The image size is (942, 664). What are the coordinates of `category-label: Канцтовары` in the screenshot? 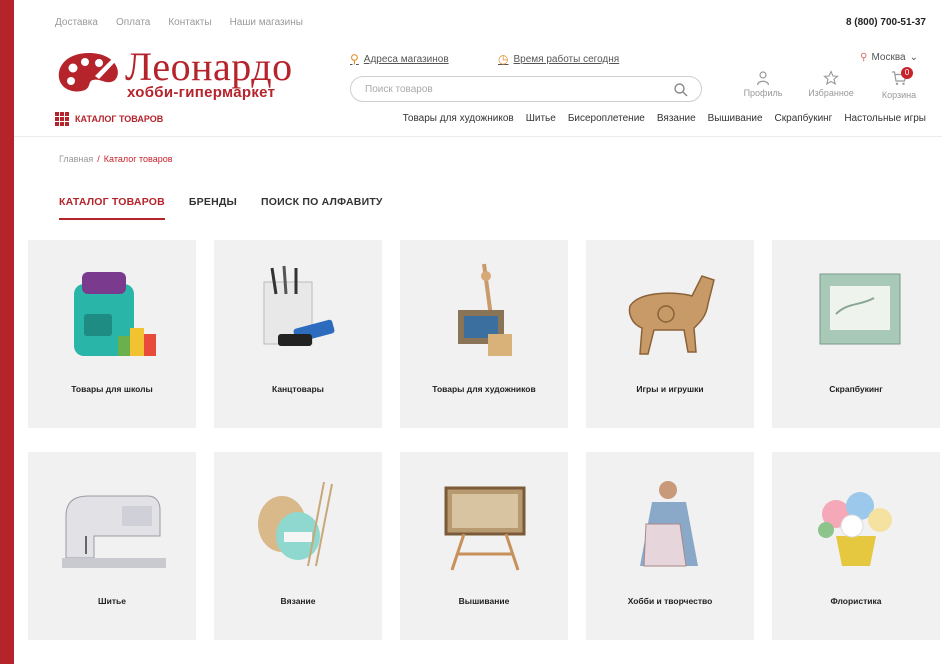 It's located at (298, 389).